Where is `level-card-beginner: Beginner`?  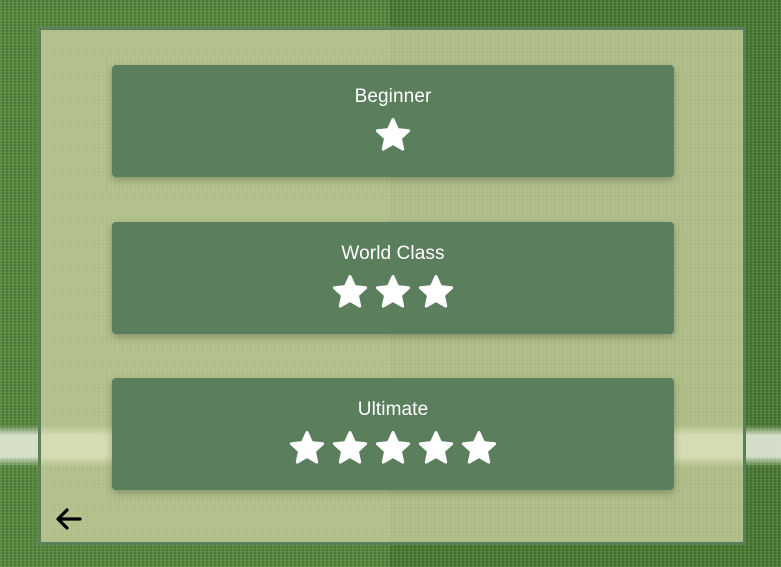 level-card-beginner: Beginner is located at coordinates (393, 121).